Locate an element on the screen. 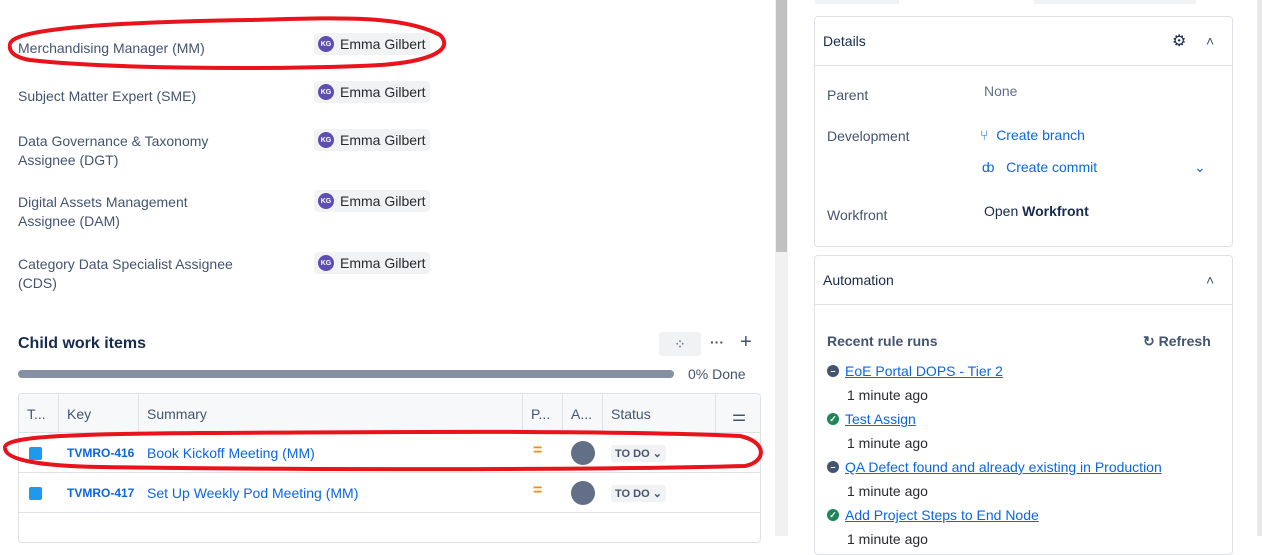  branch-icon: ⑂ is located at coordinates (984, 135).